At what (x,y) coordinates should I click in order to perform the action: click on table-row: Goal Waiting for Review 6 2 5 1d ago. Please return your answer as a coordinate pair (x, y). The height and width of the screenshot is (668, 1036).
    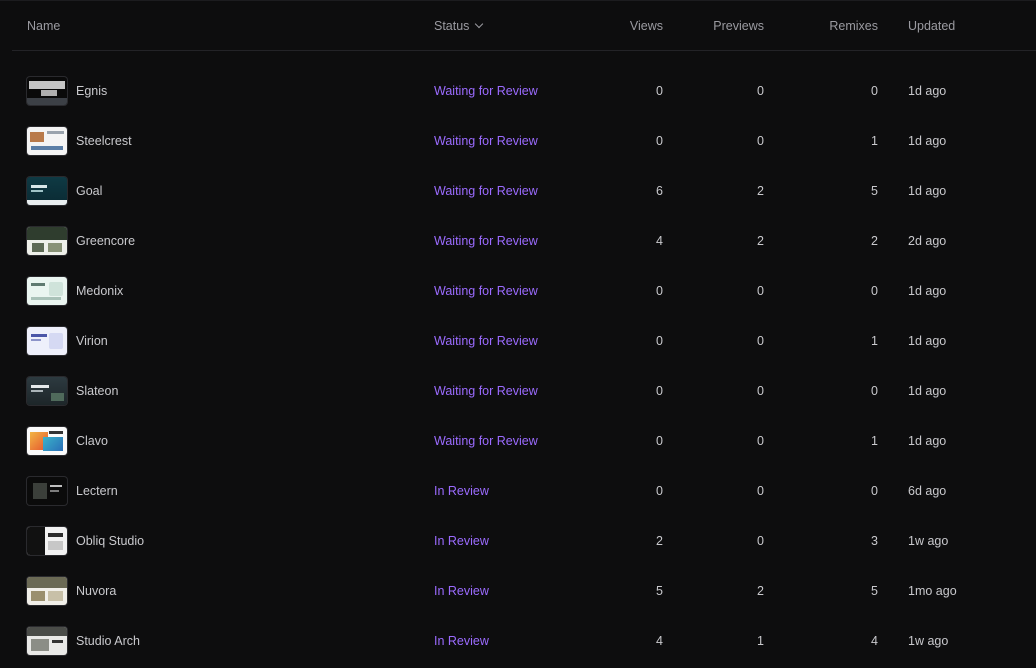
    Looking at the image, I should click on (524, 191).